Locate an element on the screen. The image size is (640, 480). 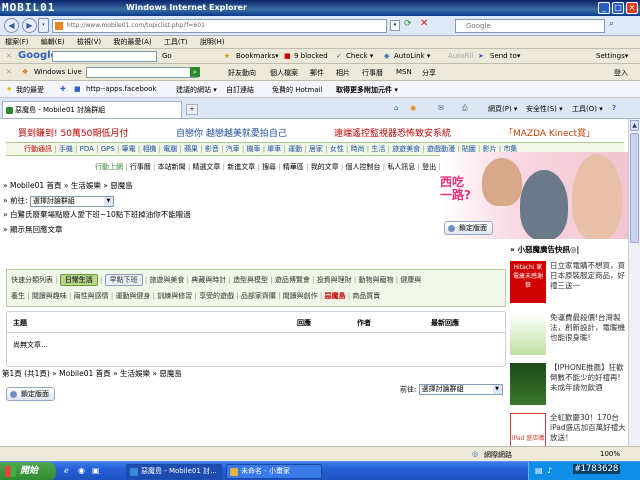
live-signin-link: 登入 is located at coordinates (621, 73).